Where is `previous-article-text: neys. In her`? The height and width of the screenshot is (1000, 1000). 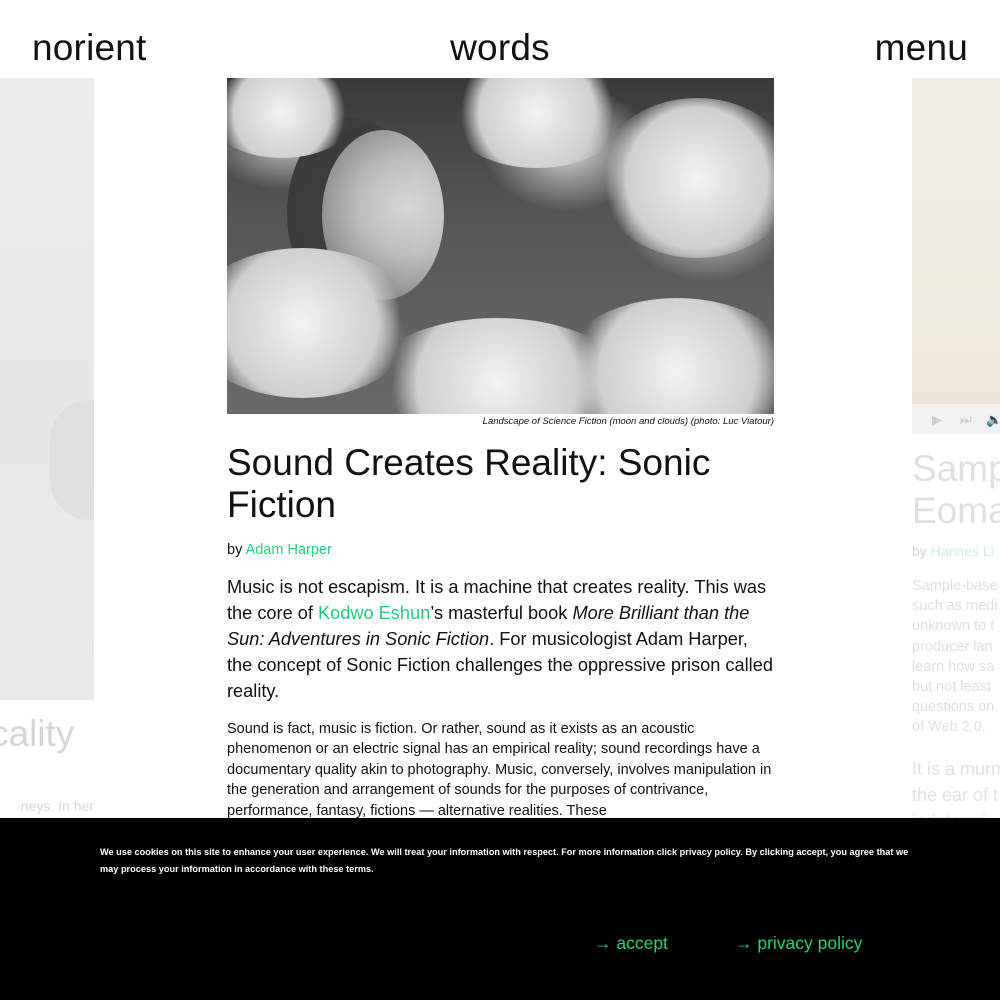 previous-article-text: neys. In her is located at coordinates (57, 806).